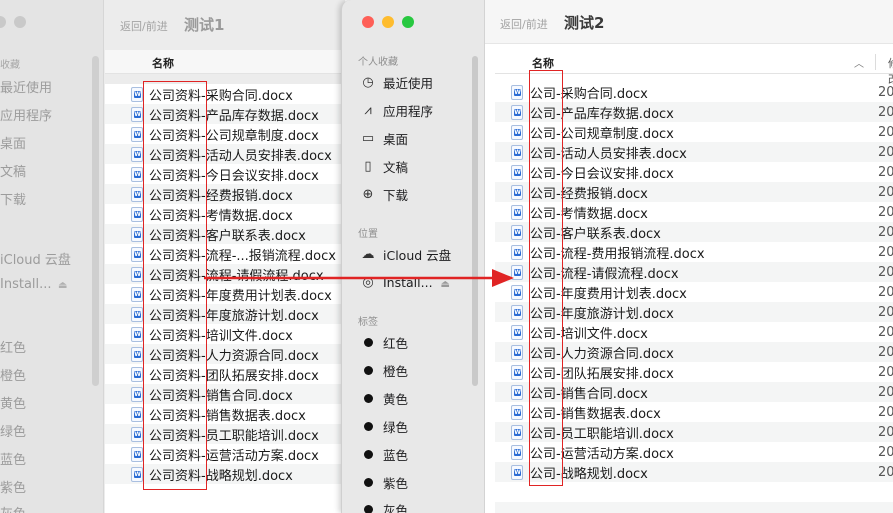 This screenshot has height=513, width=893. I want to click on tag-gray: 灰色, so click(384, 506).